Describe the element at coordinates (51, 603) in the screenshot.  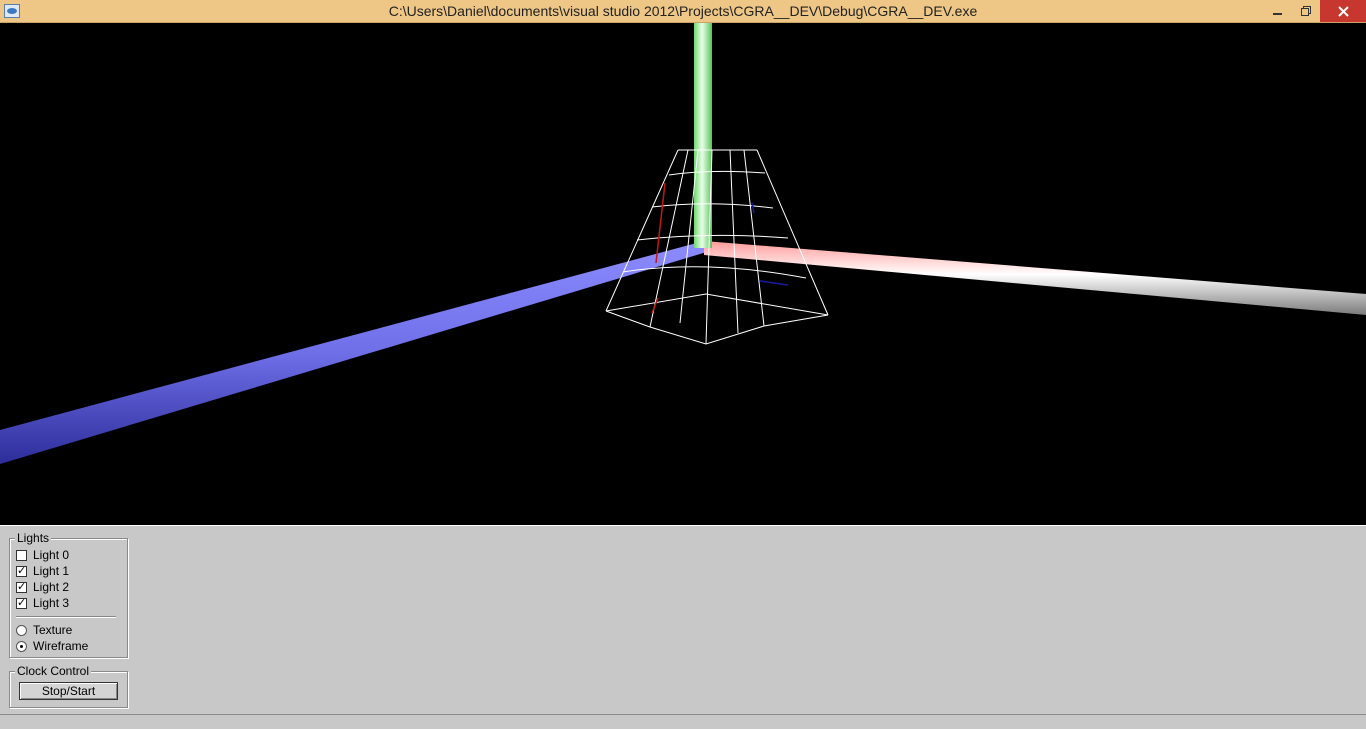
I see `light-3-label: Light 3` at that location.